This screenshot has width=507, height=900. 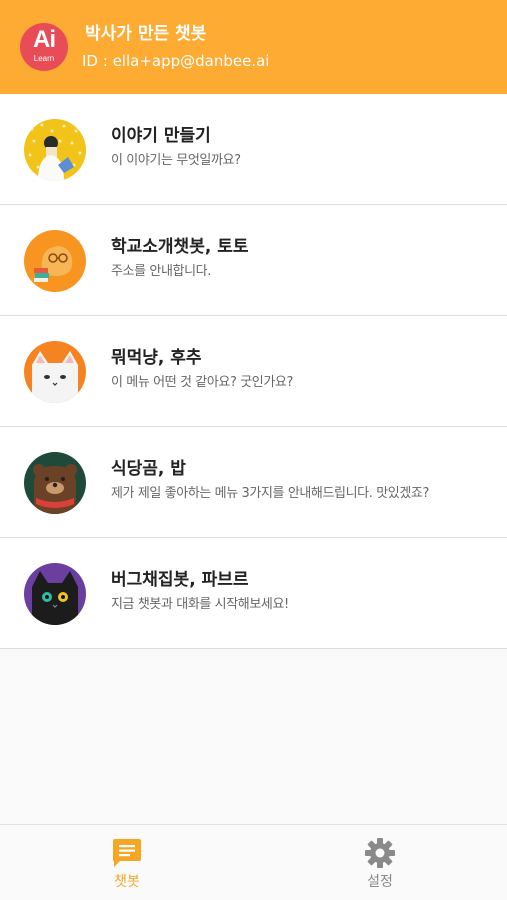 What do you see at coordinates (270, 493) in the screenshot?
I see `chatbot-subtitle: 제가 제일 좋아하는 메뉴 3가지를 안내해드립니다. 맛있겠죠?` at bounding box center [270, 493].